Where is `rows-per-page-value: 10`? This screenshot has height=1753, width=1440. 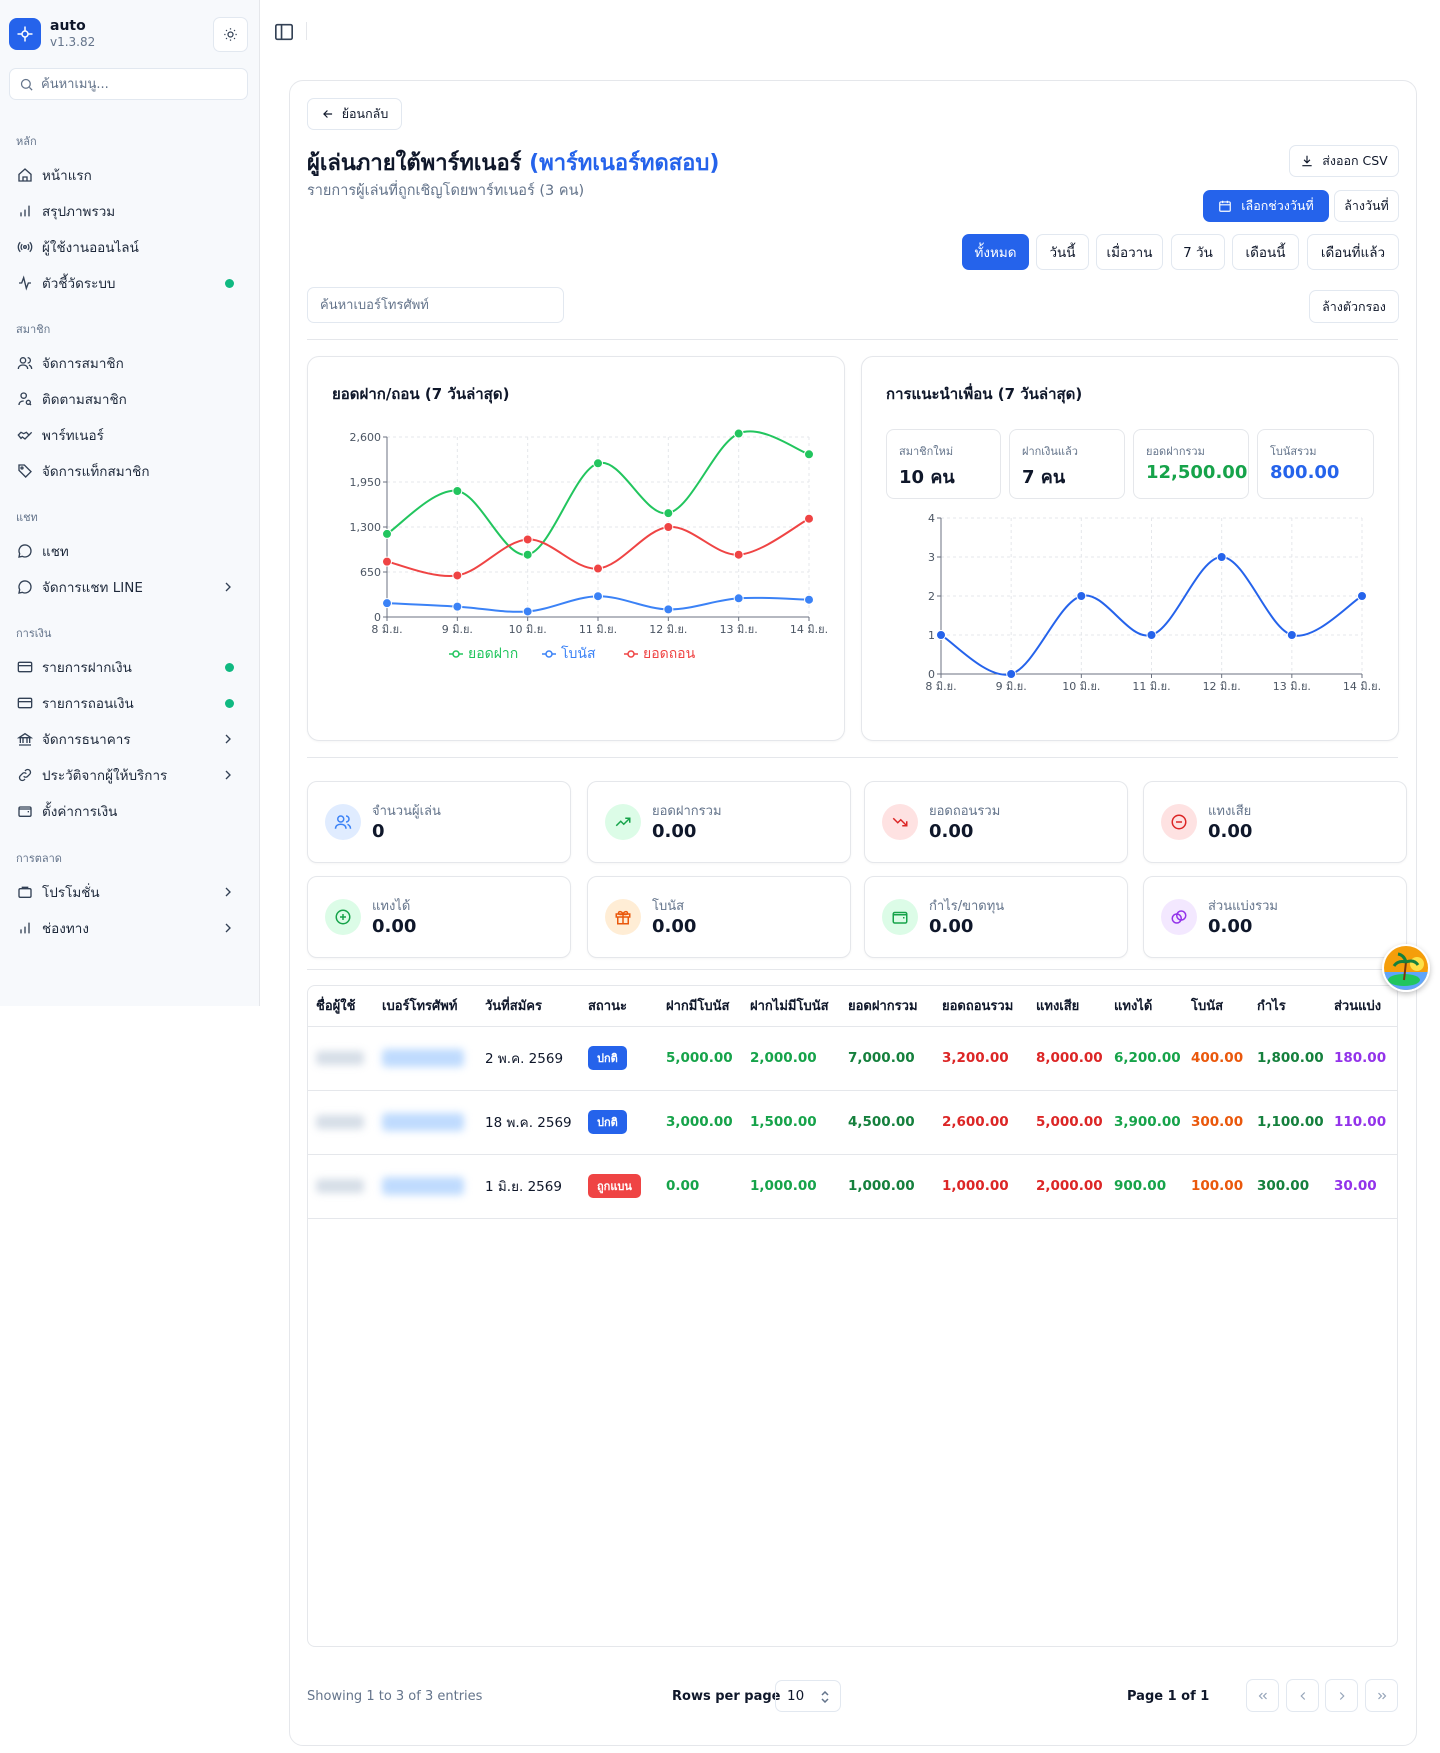
rows-per-page-value: 10 is located at coordinates (796, 1696).